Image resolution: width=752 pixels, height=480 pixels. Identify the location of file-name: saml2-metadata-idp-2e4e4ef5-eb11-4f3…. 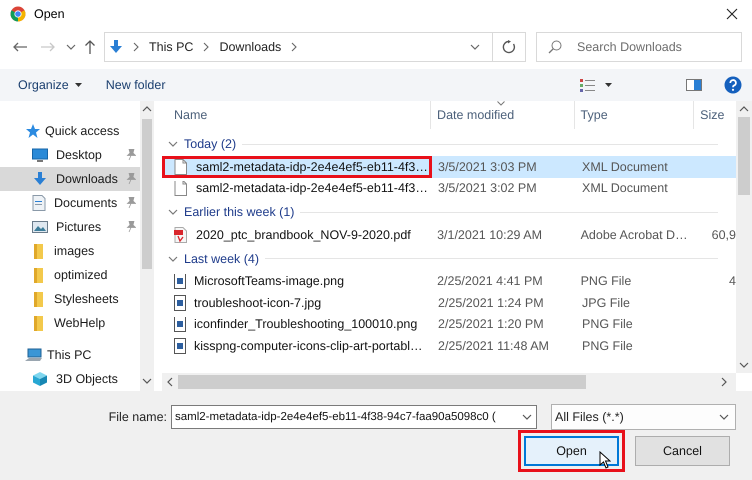
(312, 167).